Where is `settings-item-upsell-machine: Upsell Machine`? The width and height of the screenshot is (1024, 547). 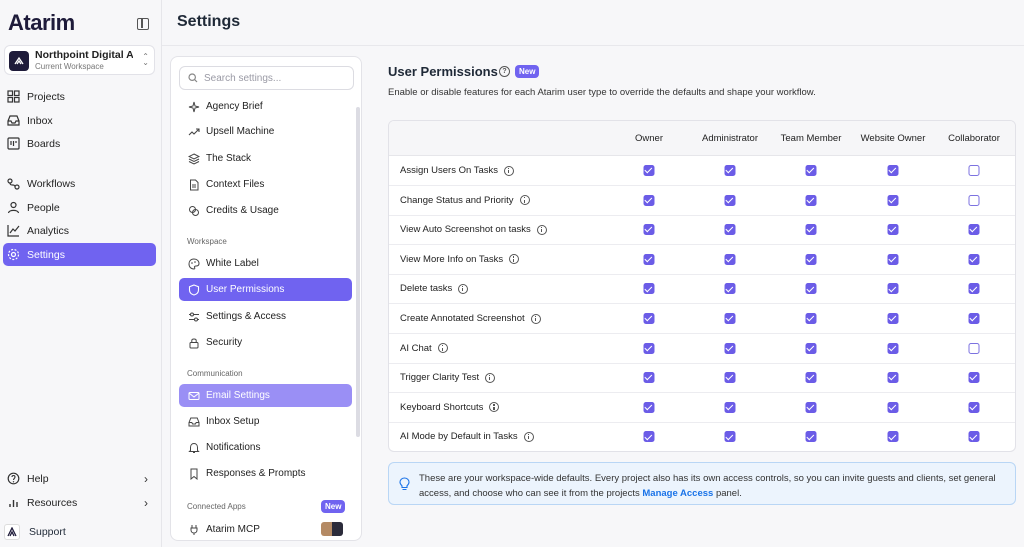 settings-item-upsell-machine: Upsell Machine is located at coordinates (265, 131).